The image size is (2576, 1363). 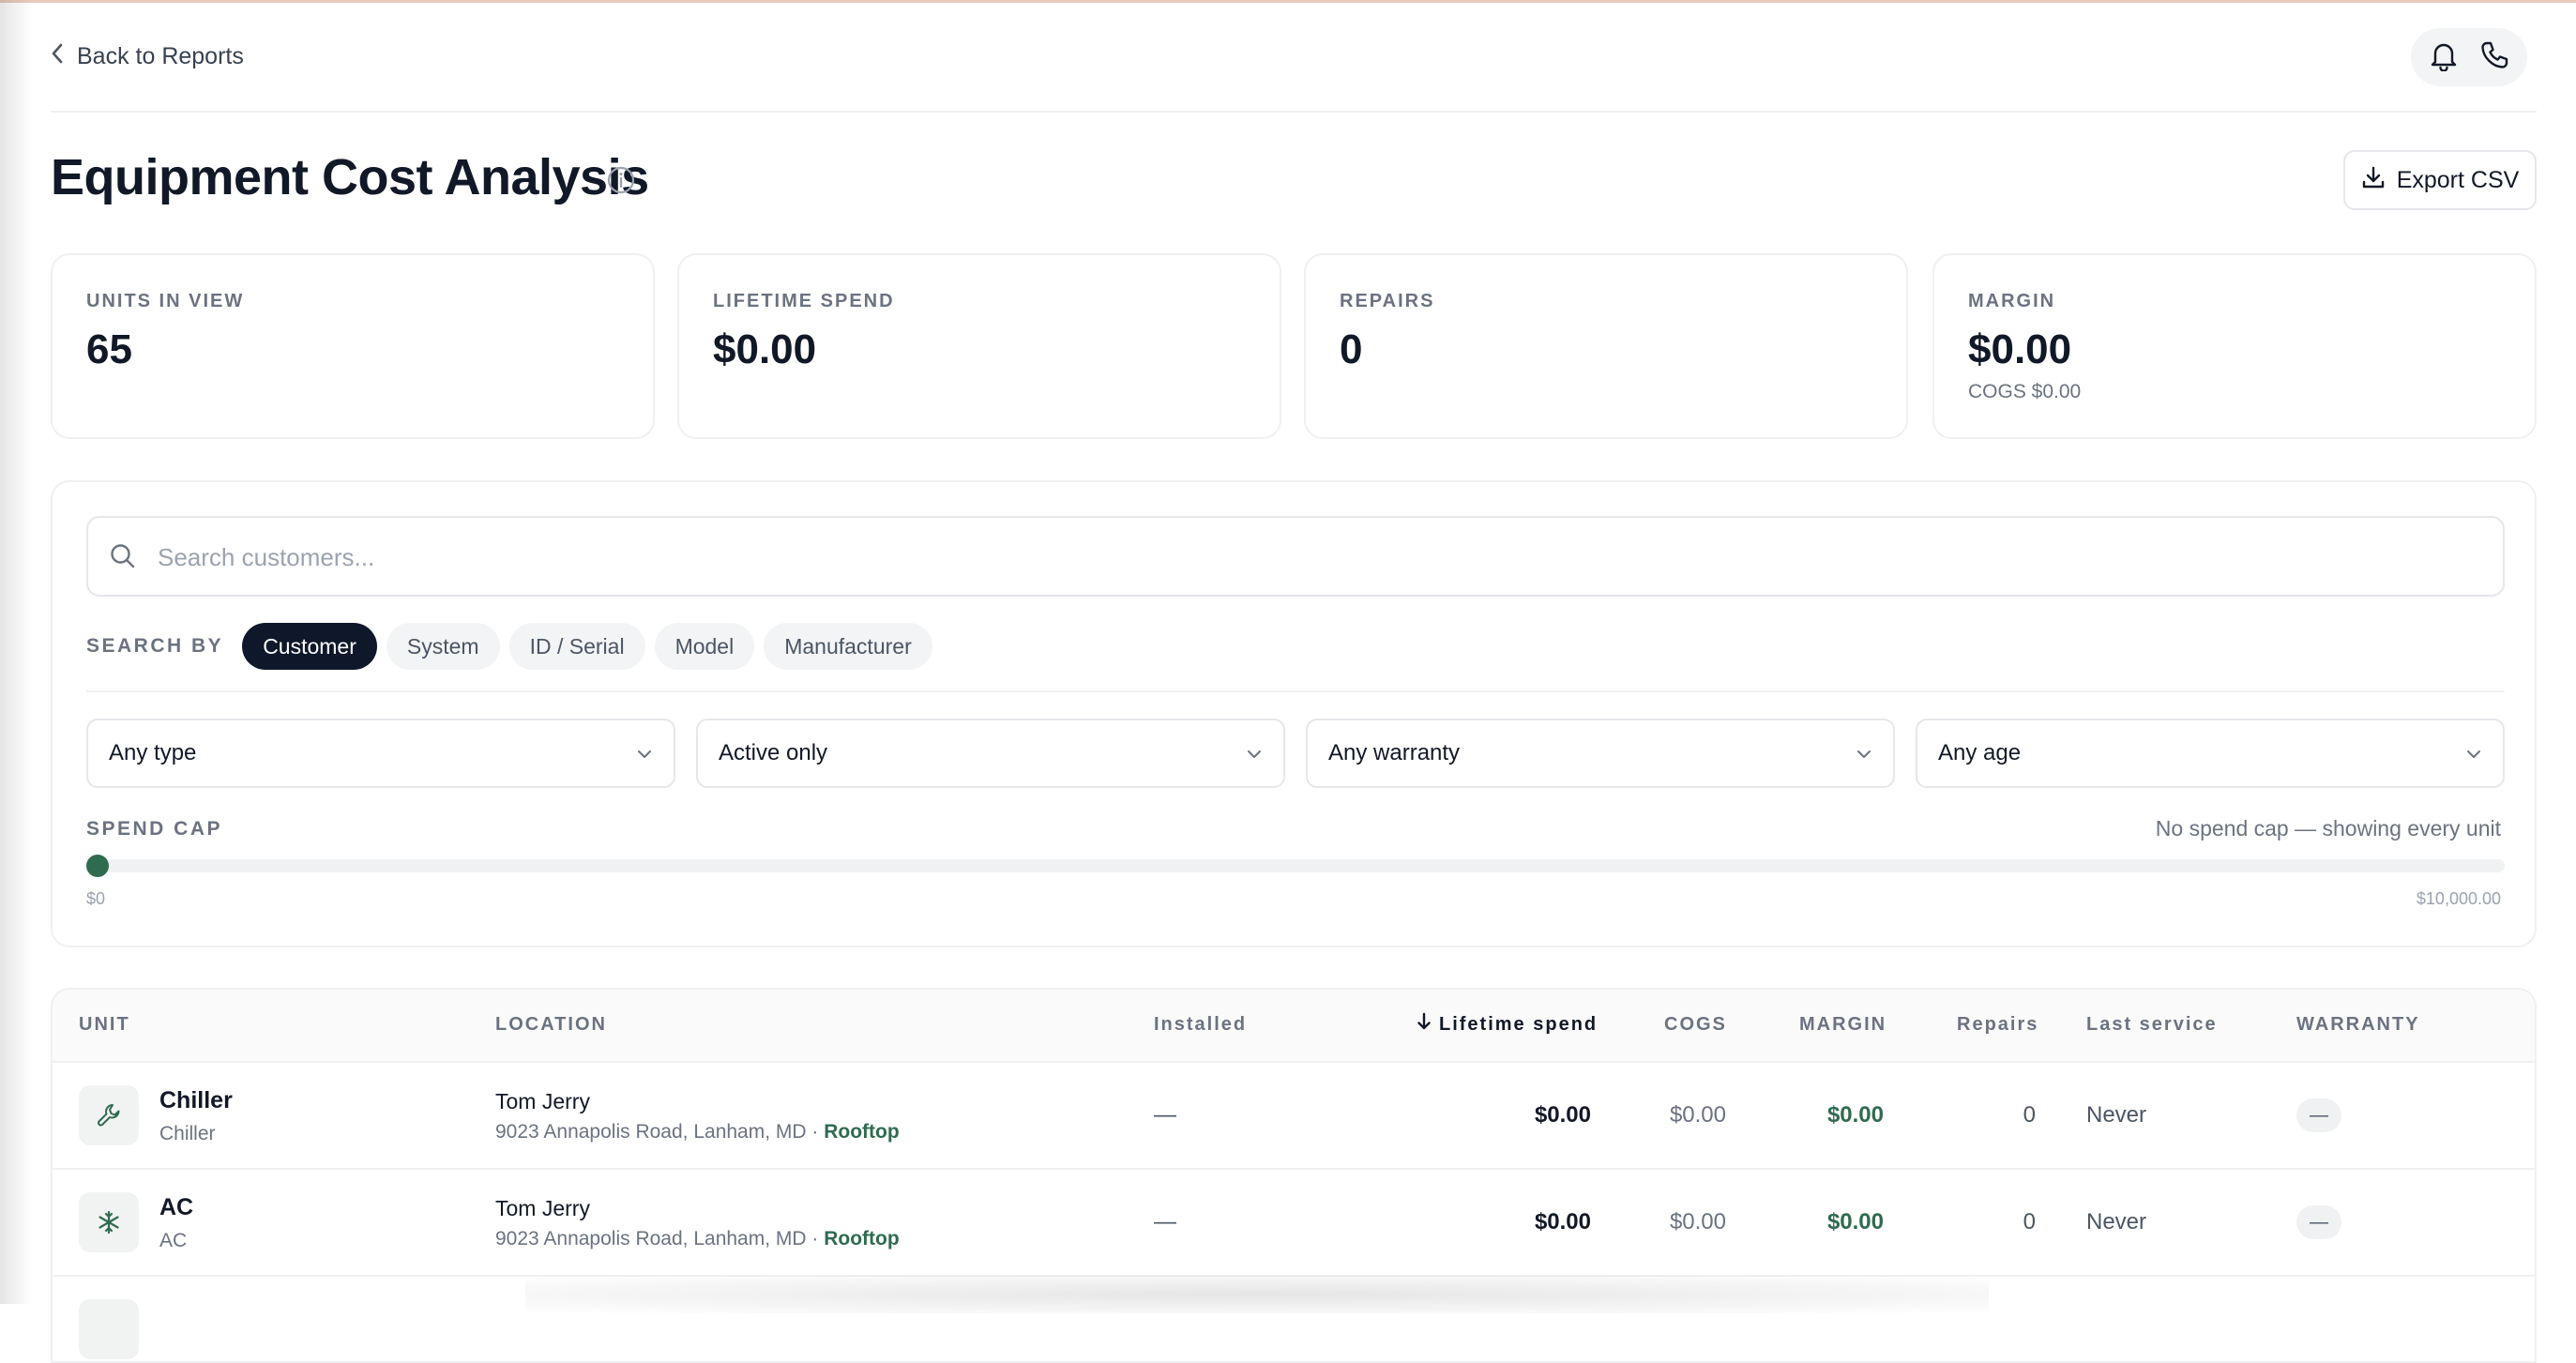 What do you see at coordinates (1998, 1025) in the screenshot?
I see `column-header-repairs: Repairs` at bounding box center [1998, 1025].